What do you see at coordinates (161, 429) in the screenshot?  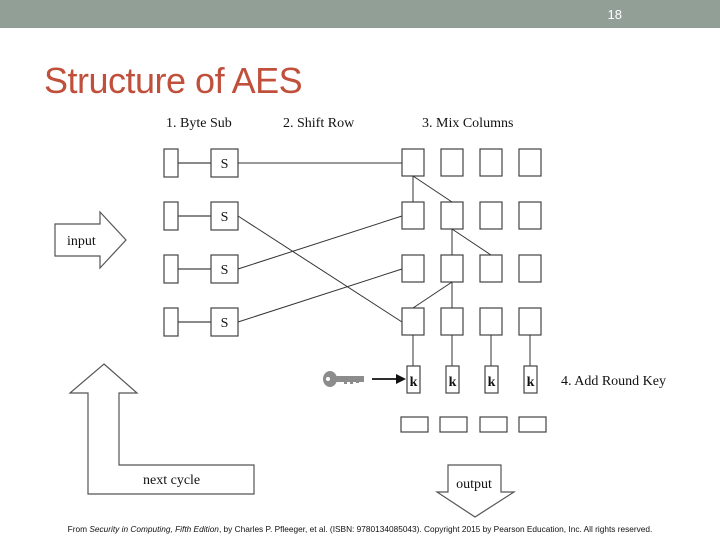 I see `next-cycle-arrow: next cycle` at bounding box center [161, 429].